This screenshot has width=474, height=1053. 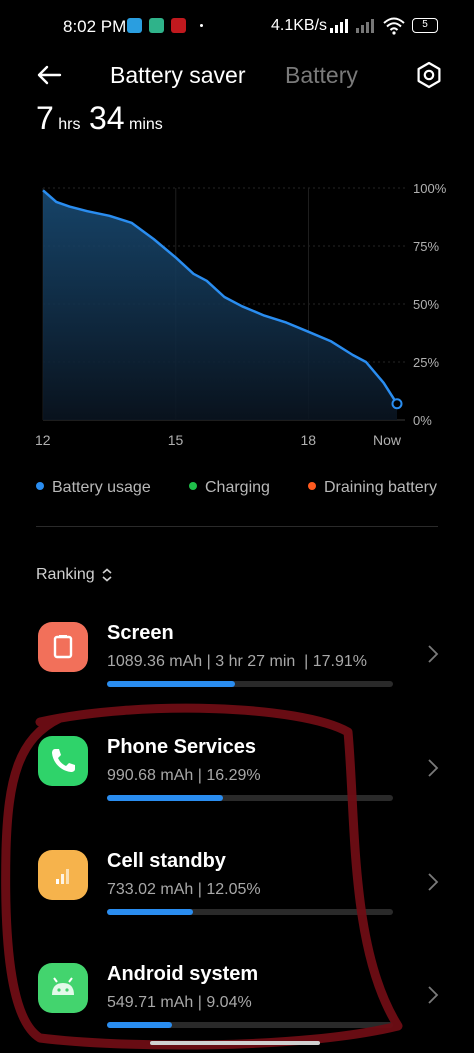 I want to click on android-icon, so click(x=63, y=988).